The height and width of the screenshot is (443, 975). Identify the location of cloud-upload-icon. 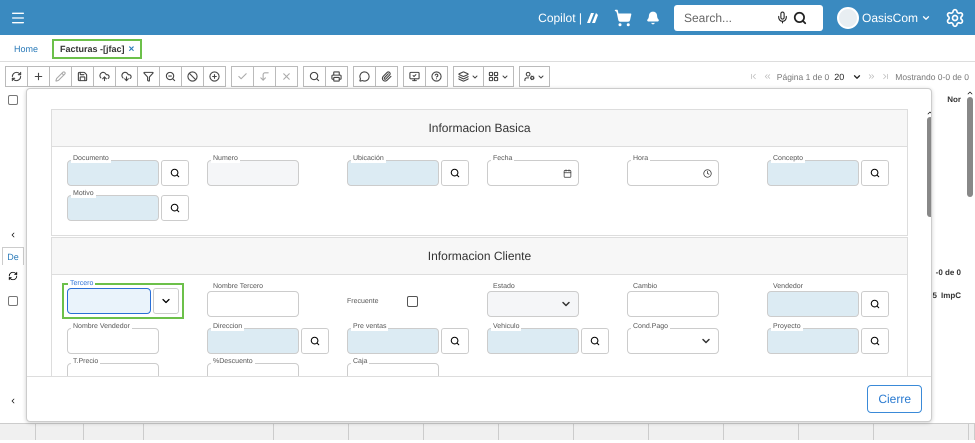
(104, 76).